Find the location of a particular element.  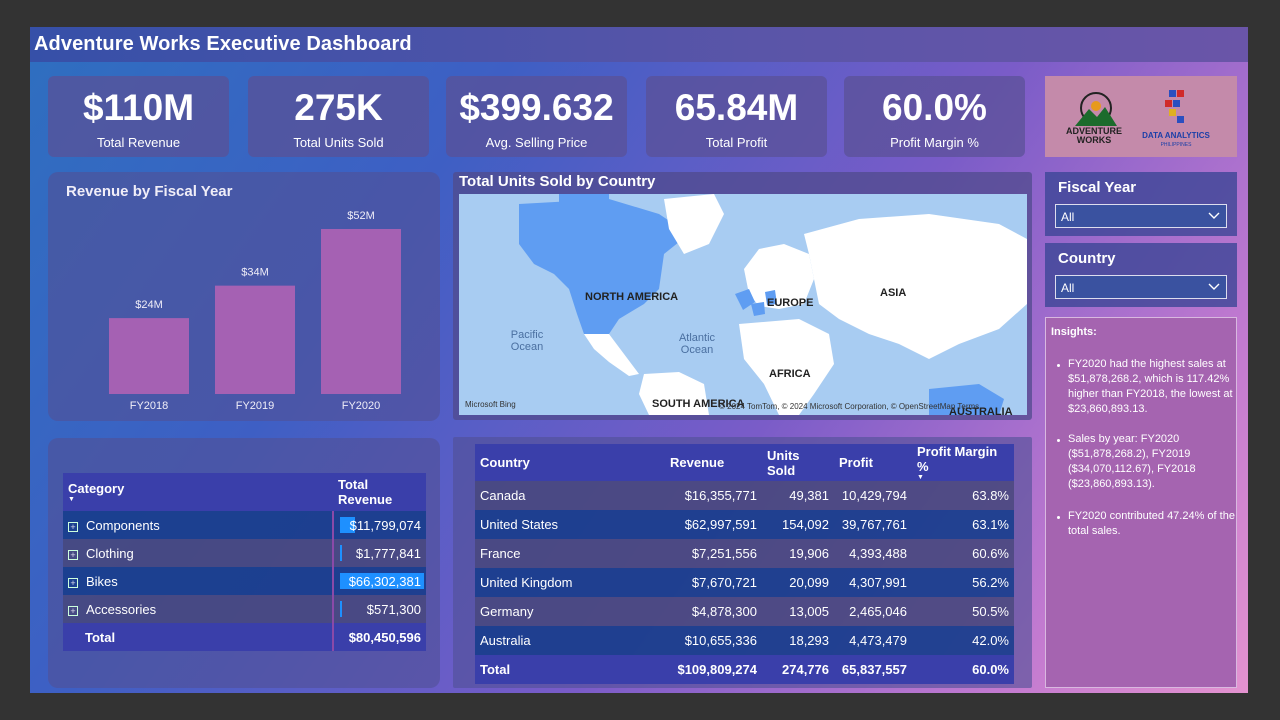

label-asia: ASIA is located at coordinates (893, 293).